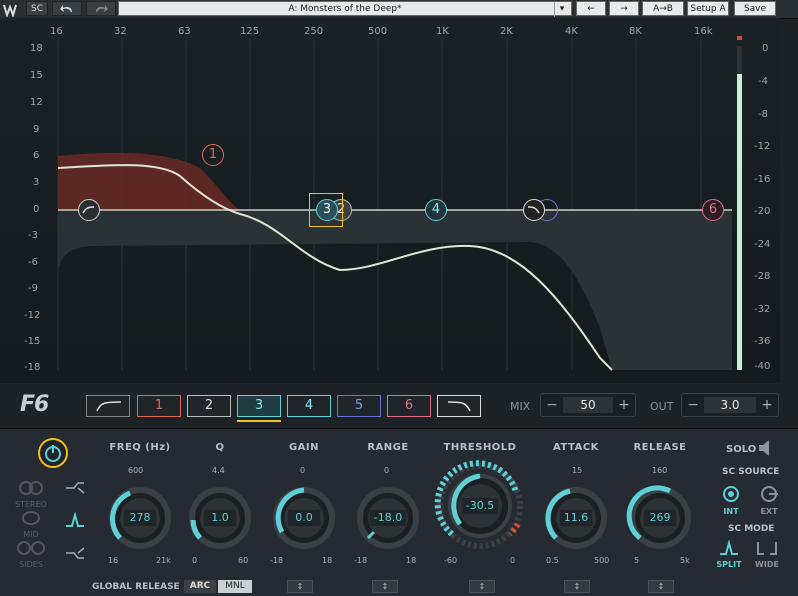 This screenshot has width=798, height=596. I want to click on band-node-6: 6, so click(713, 210).